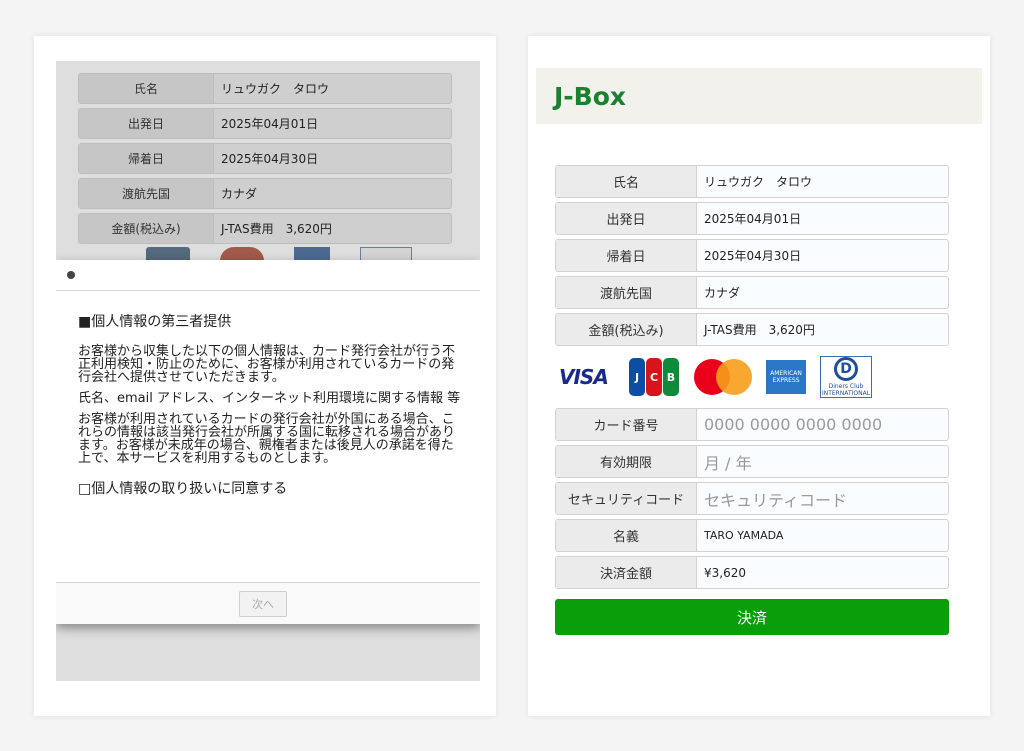  I want to click on field-label: 名義, so click(626, 535).